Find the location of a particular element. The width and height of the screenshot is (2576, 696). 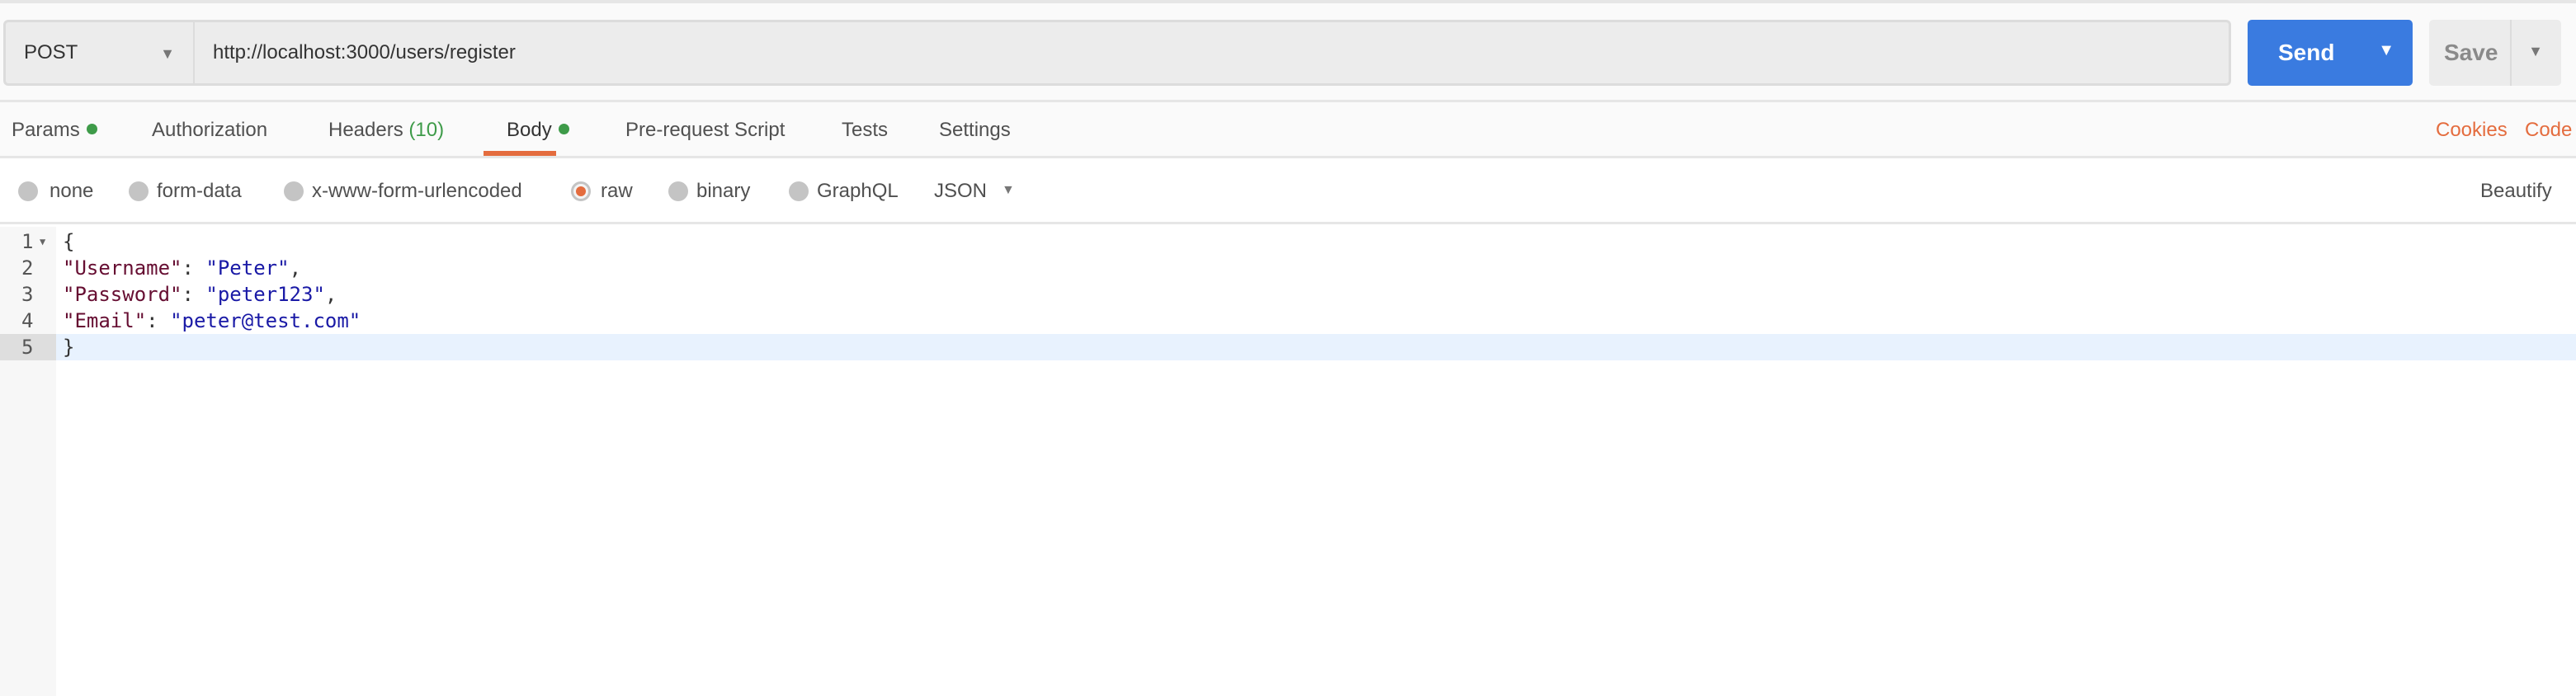

method-select: POST ▼ is located at coordinates (99, 53).